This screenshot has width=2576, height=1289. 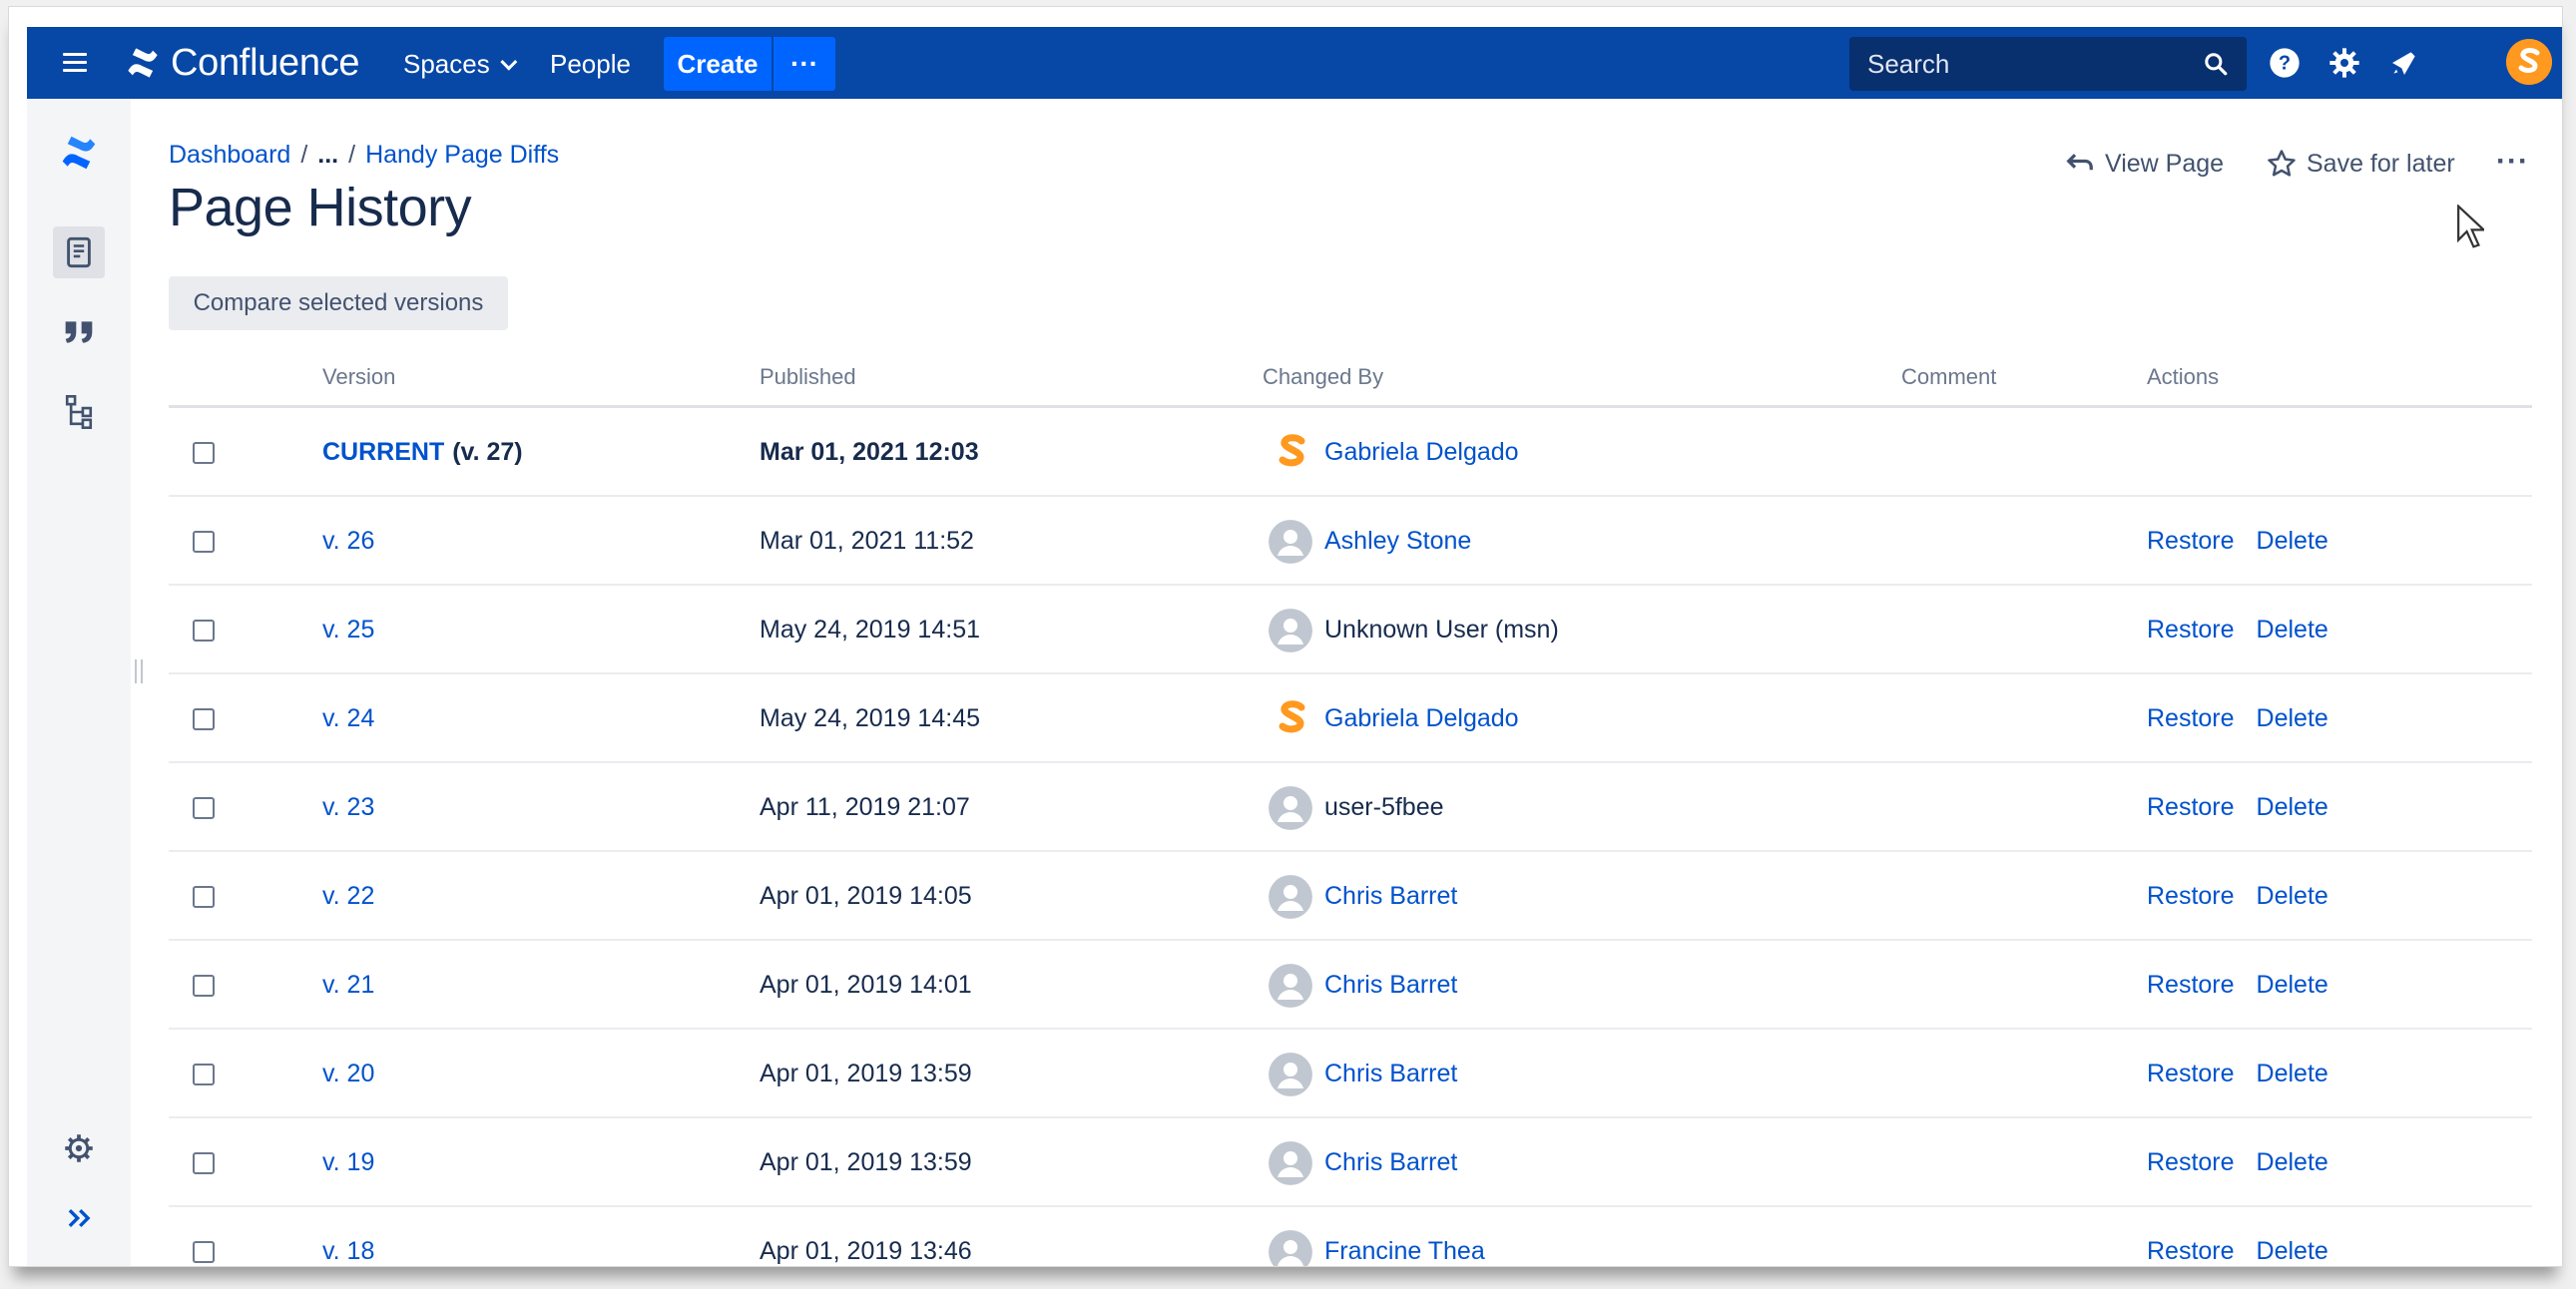 What do you see at coordinates (364, 155) in the screenshot?
I see `breadcrumb: Dashboard / ... / Handy Page Diffs` at bounding box center [364, 155].